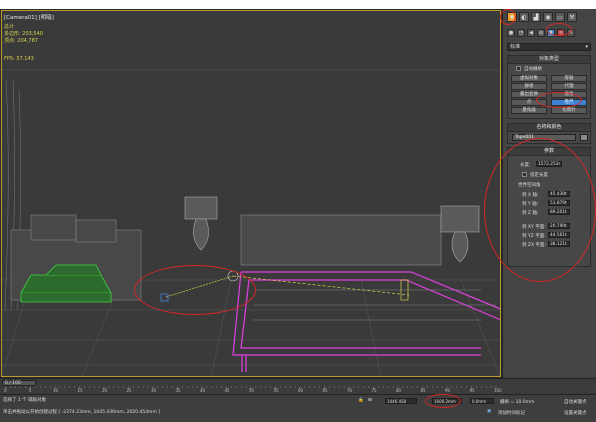 The width and height of the screenshot is (596, 422). Describe the element at coordinates (575, 402) in the screenshot. I see `auto-key-button: 自动关键点` at that location.